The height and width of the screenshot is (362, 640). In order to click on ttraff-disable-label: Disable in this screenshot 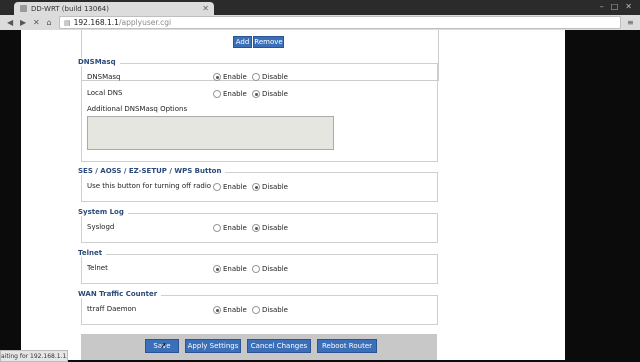, I will do `click(275, 310)`.